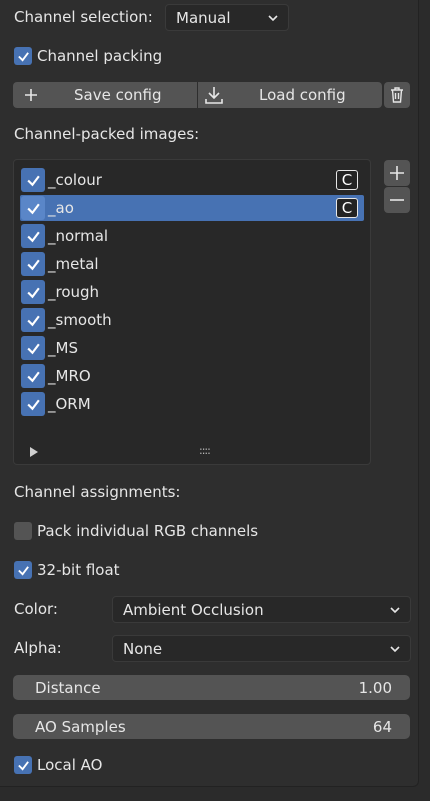 The width and height of the screenshot is (430, 801). I want to click on channel-selection-label: Channel selection:, so click(83, 17).